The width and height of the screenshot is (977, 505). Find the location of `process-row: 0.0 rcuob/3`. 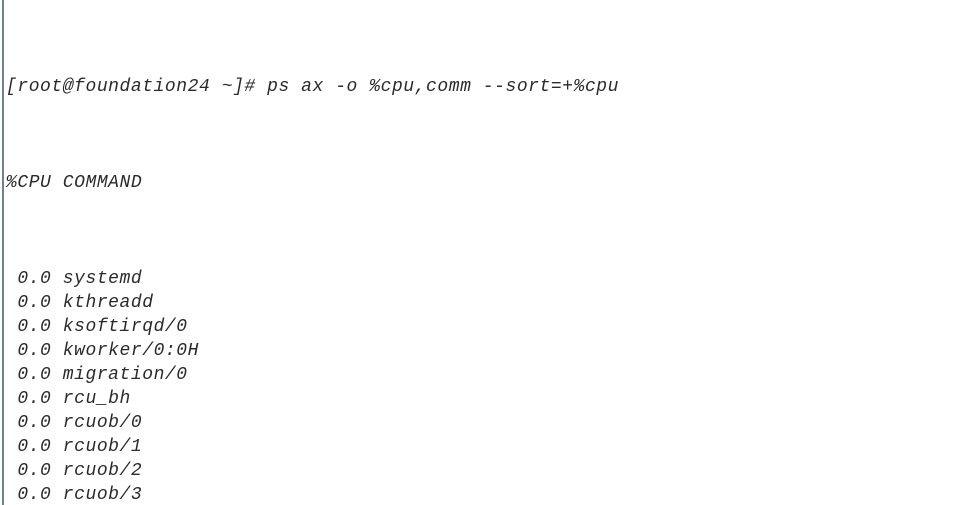

process-row: 0.0 rcuob/3 is located at coordinates (74, 495).